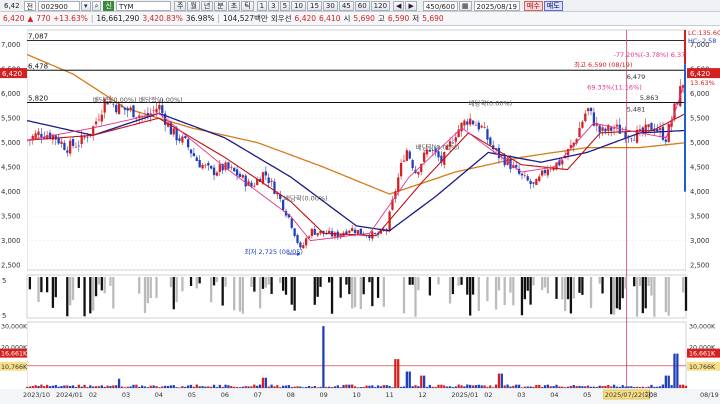  Describe the element at coordinates (30, 5) in the screenshot. I see `market-select: 전` at that location.